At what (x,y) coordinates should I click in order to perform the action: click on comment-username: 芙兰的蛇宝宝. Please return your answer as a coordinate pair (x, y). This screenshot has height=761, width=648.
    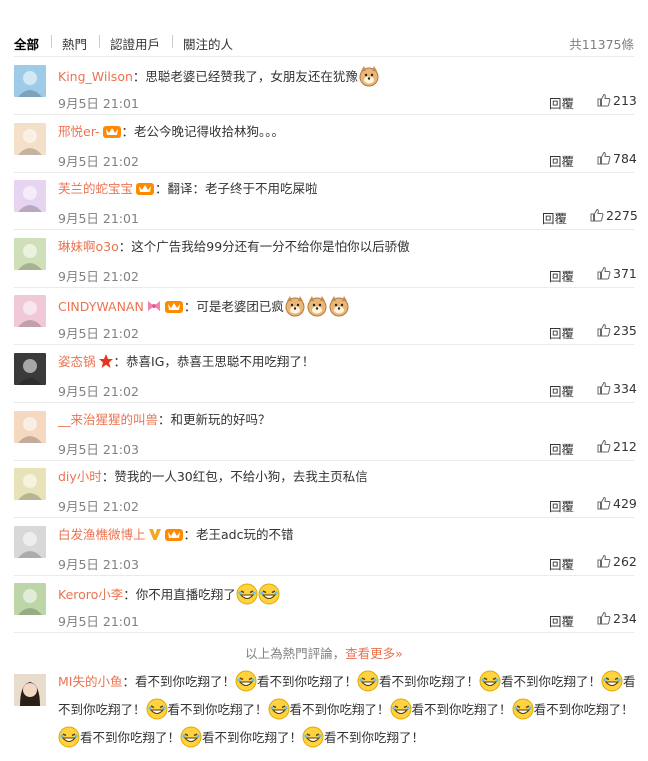
    Looking at the image, I should click on (95, 188).